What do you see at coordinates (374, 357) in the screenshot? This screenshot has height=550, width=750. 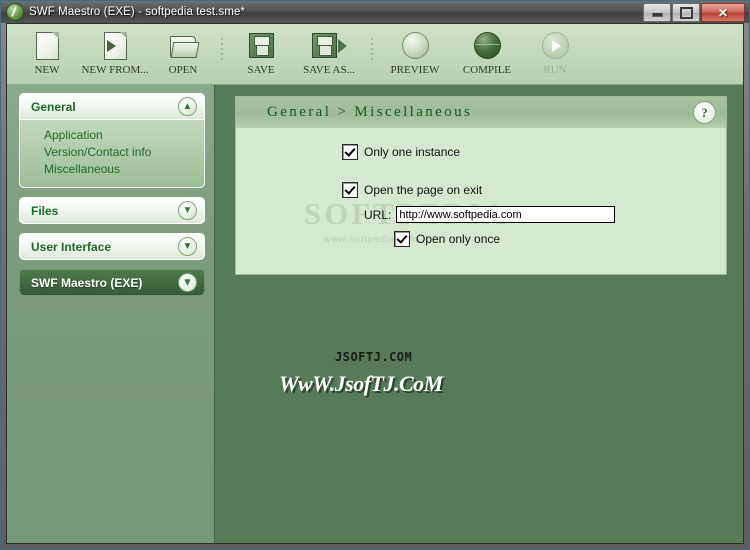 I see `jsoftj-watermark-small: JSOFTJ.COM` at bounding box center [374, 357].